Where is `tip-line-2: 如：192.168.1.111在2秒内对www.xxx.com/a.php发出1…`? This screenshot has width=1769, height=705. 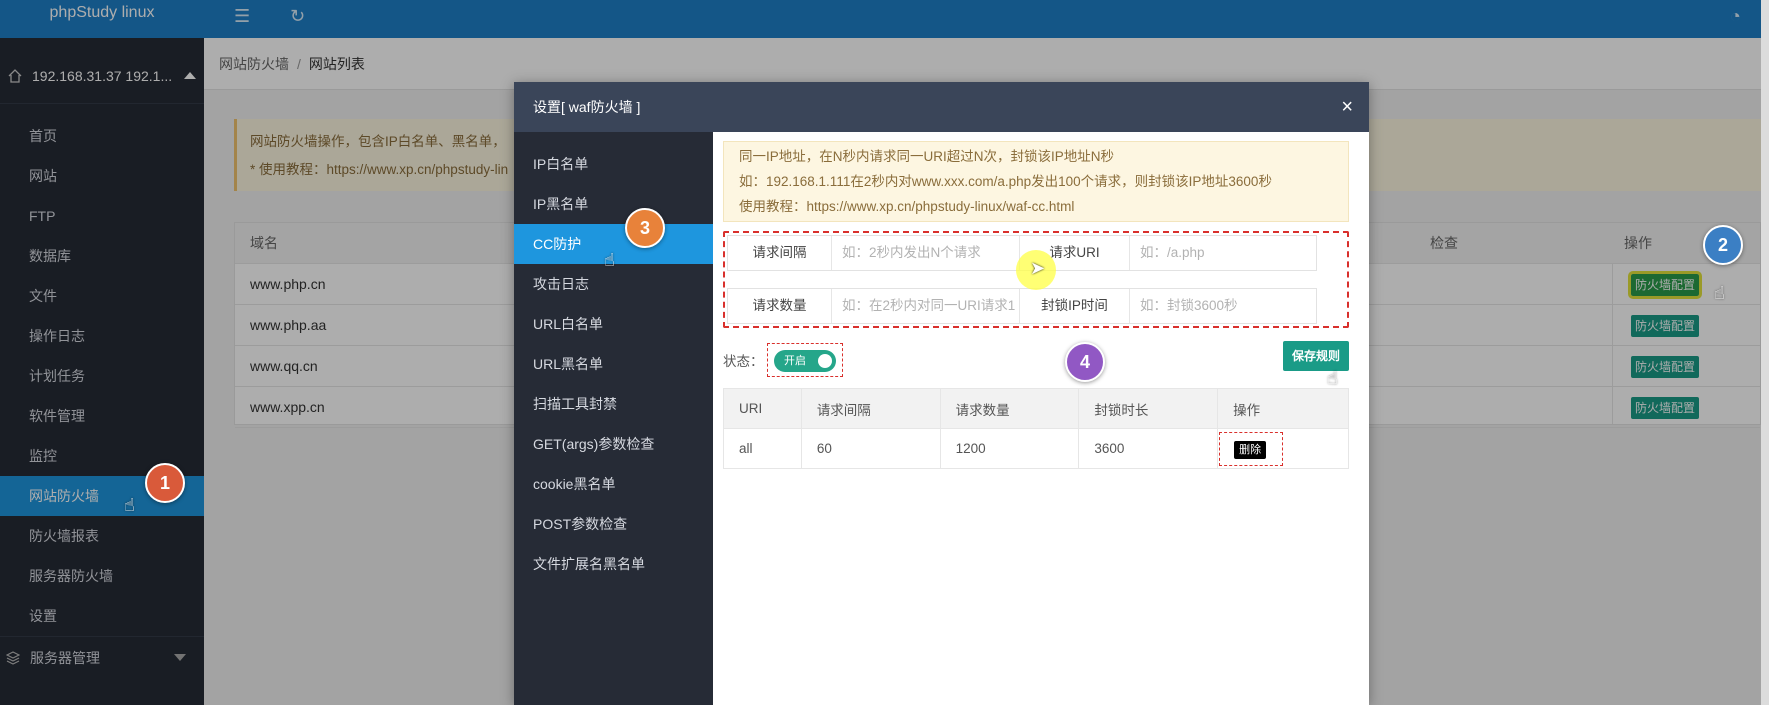
tip-line-2: 如：192.168.1.111在2秒内对www.xxx.com/a.php发出1… is located at coordinates (1005, 181).